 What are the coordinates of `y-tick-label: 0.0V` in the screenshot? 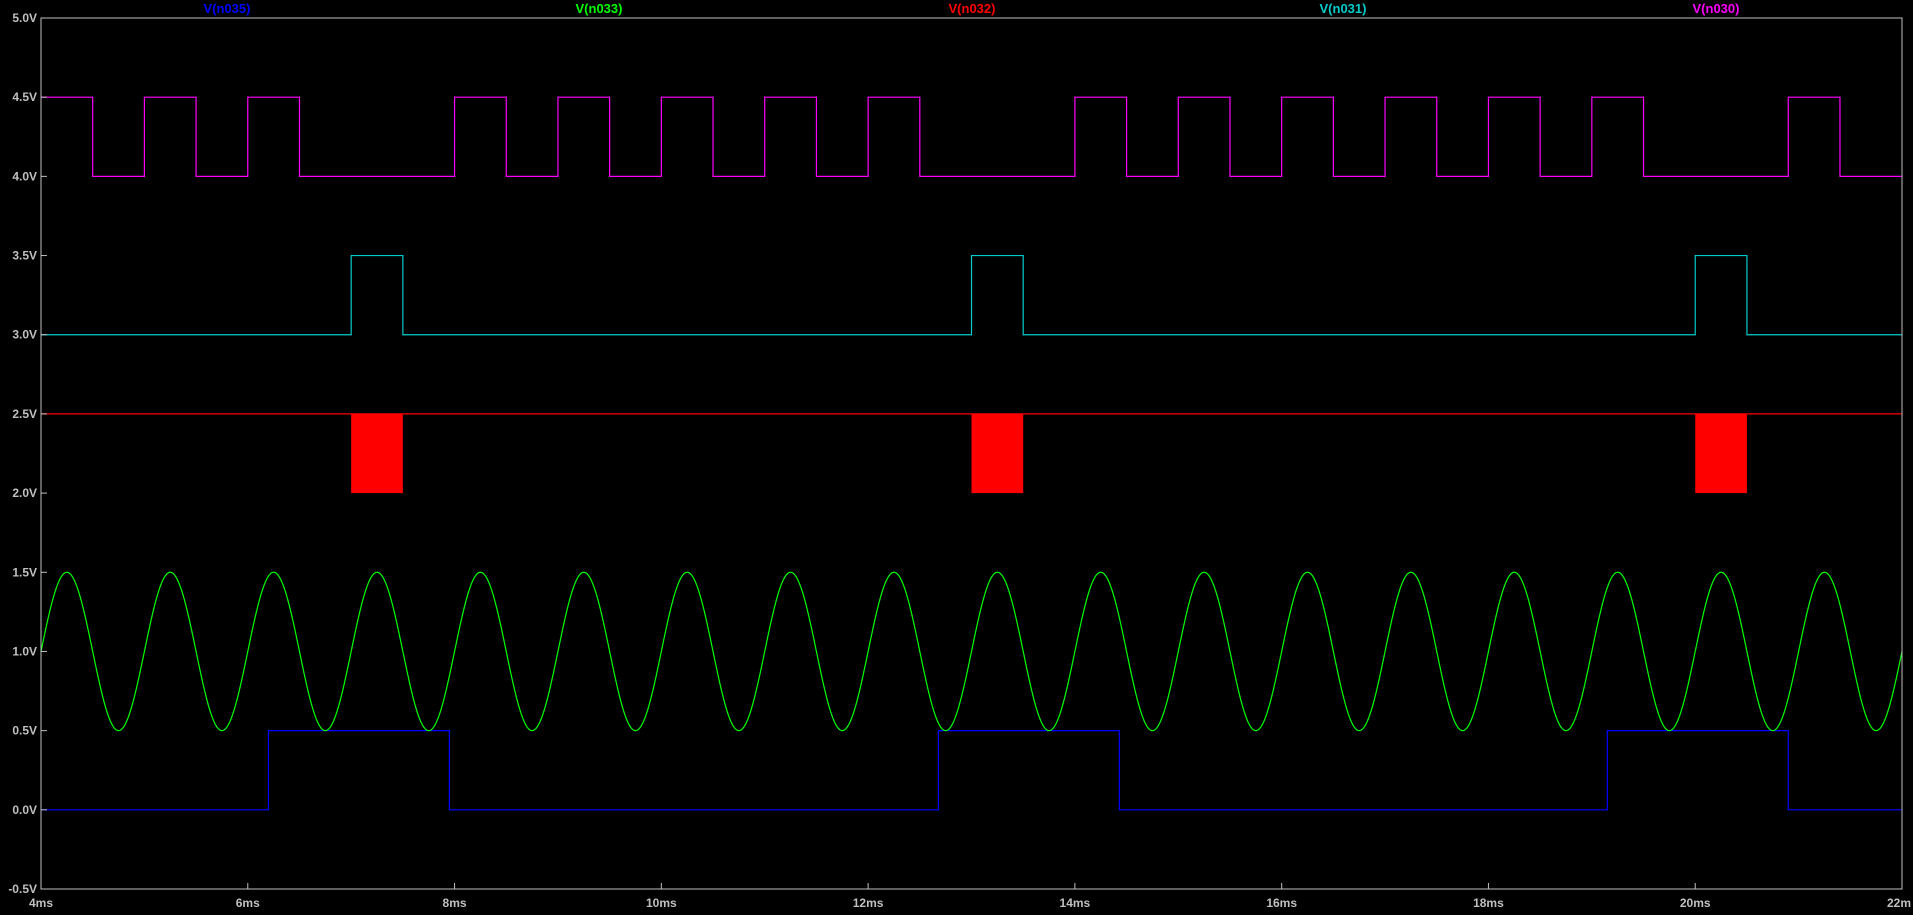 It's located at (24, 810).